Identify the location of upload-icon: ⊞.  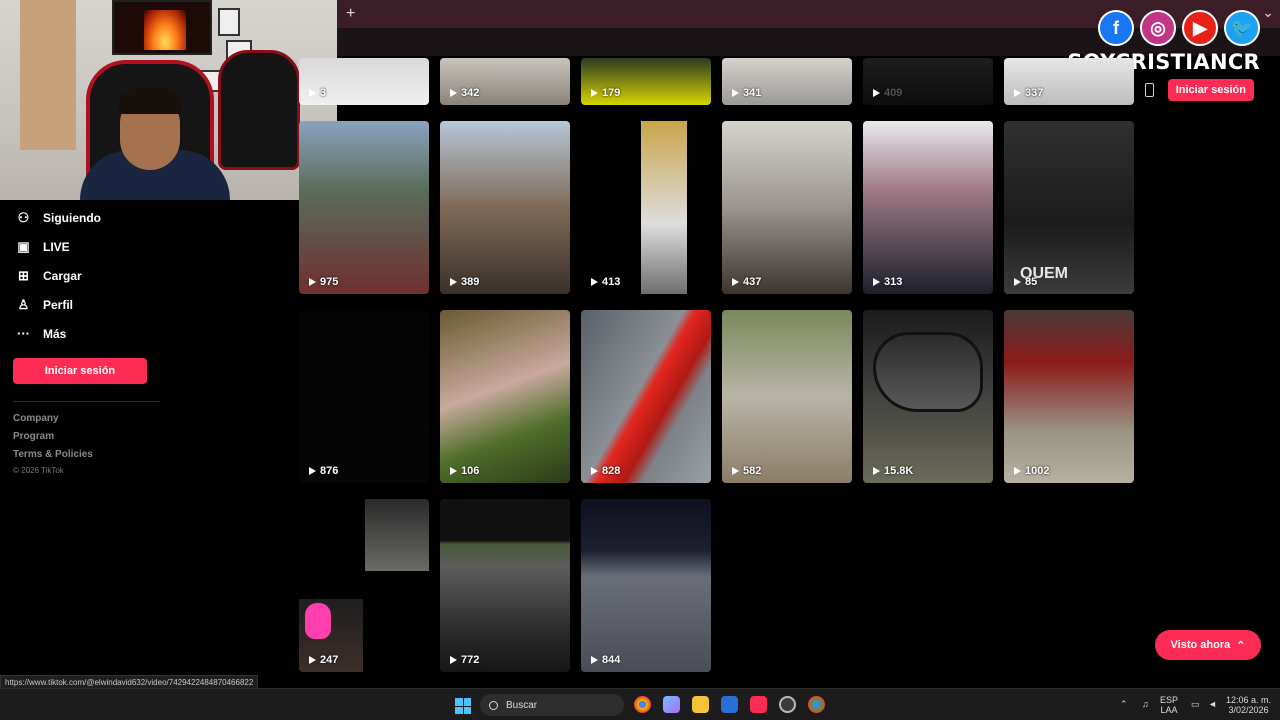
(23, 275).